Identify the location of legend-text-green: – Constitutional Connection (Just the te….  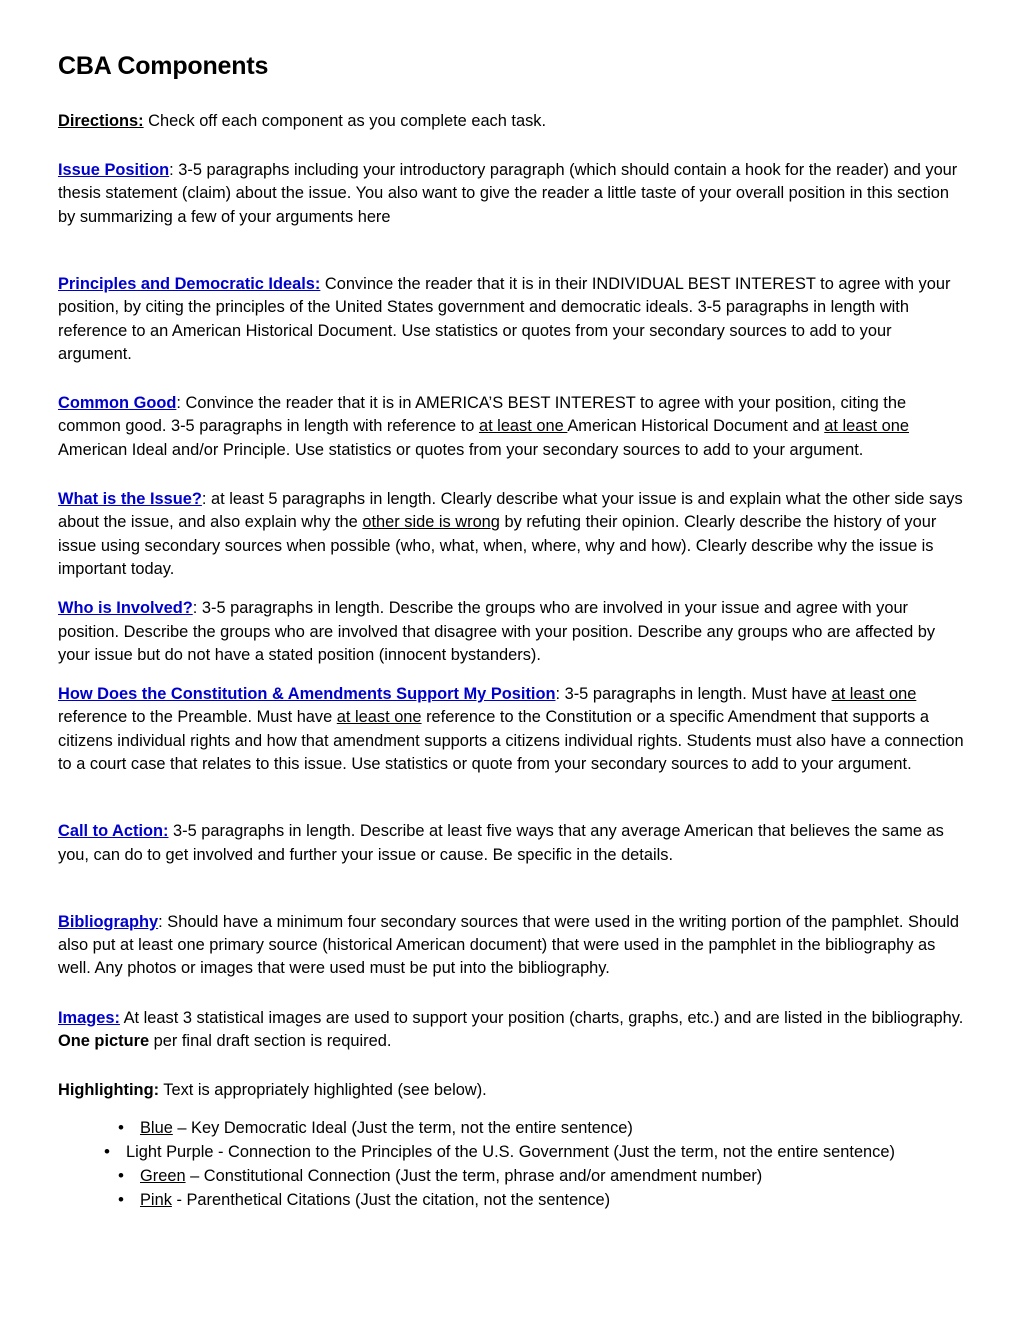
(474, 1175).